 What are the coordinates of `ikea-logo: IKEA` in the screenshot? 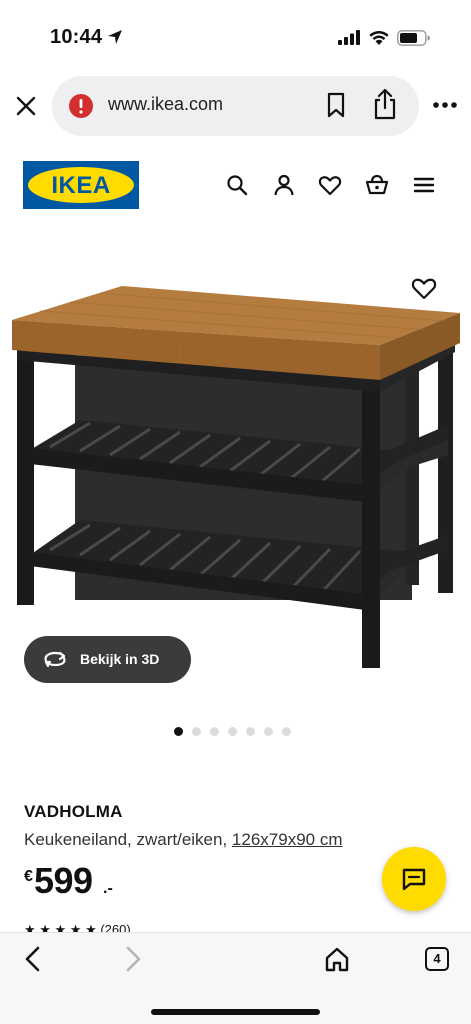 It's located at (81, 185).